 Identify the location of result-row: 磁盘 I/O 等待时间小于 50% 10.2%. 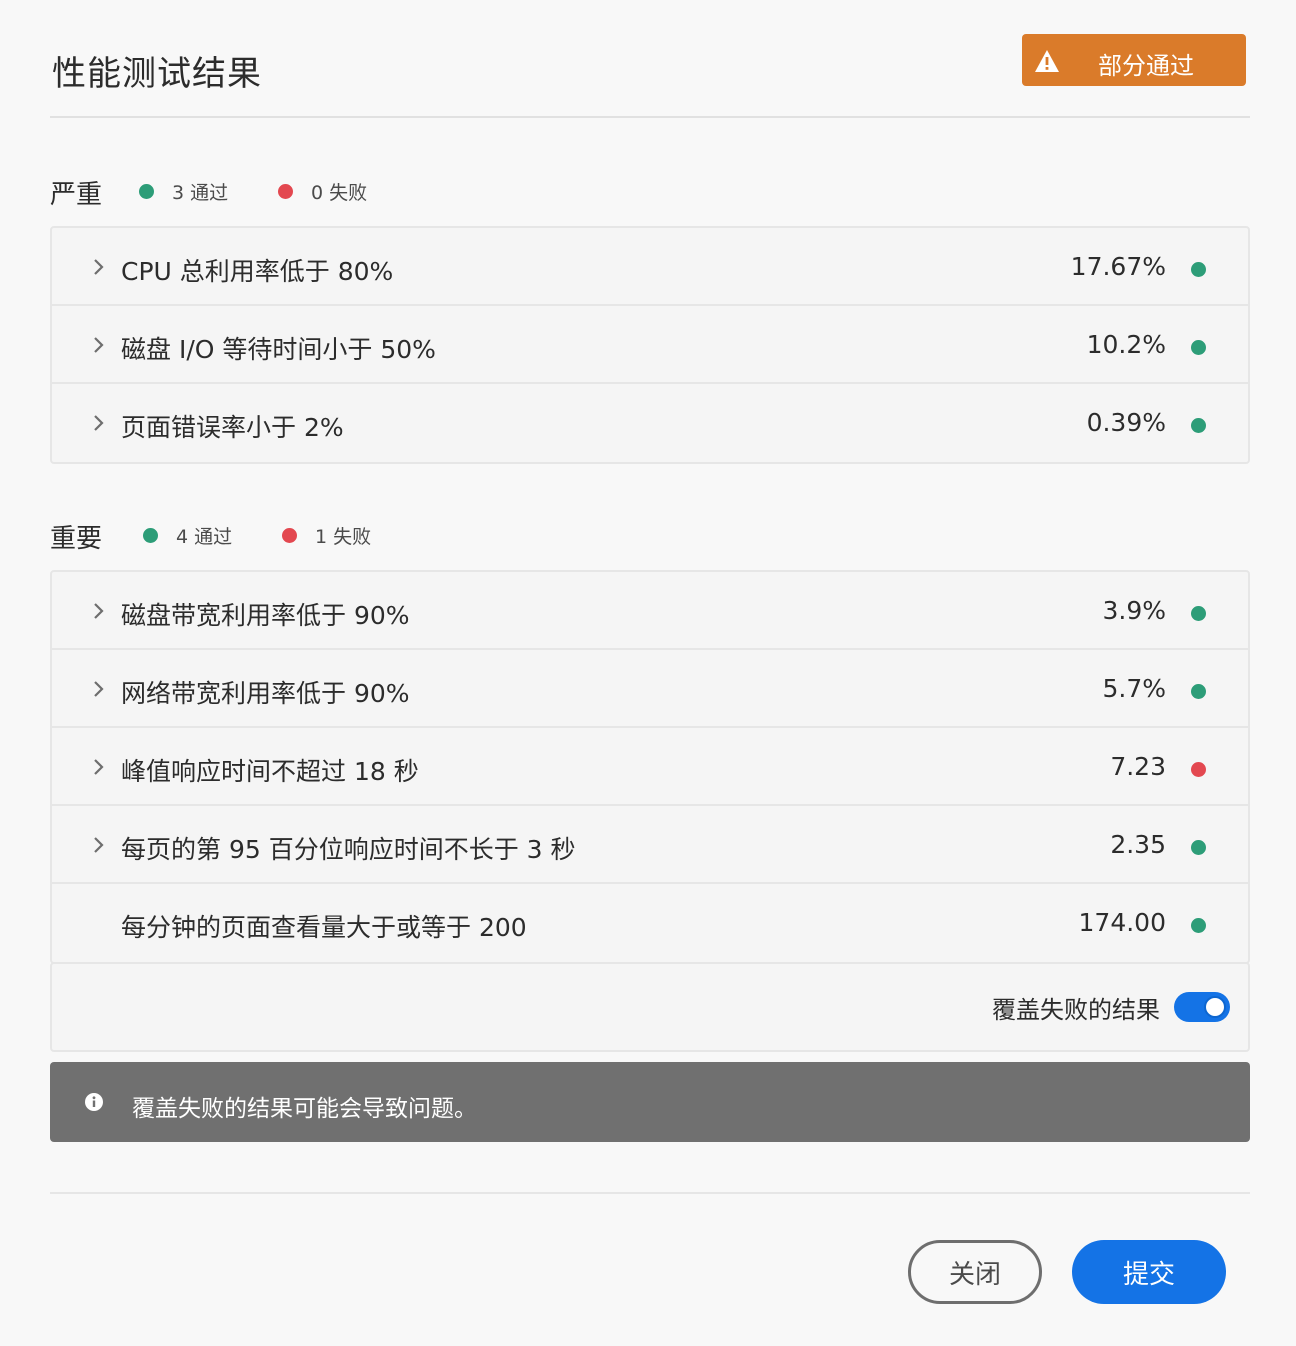
(650, 345).